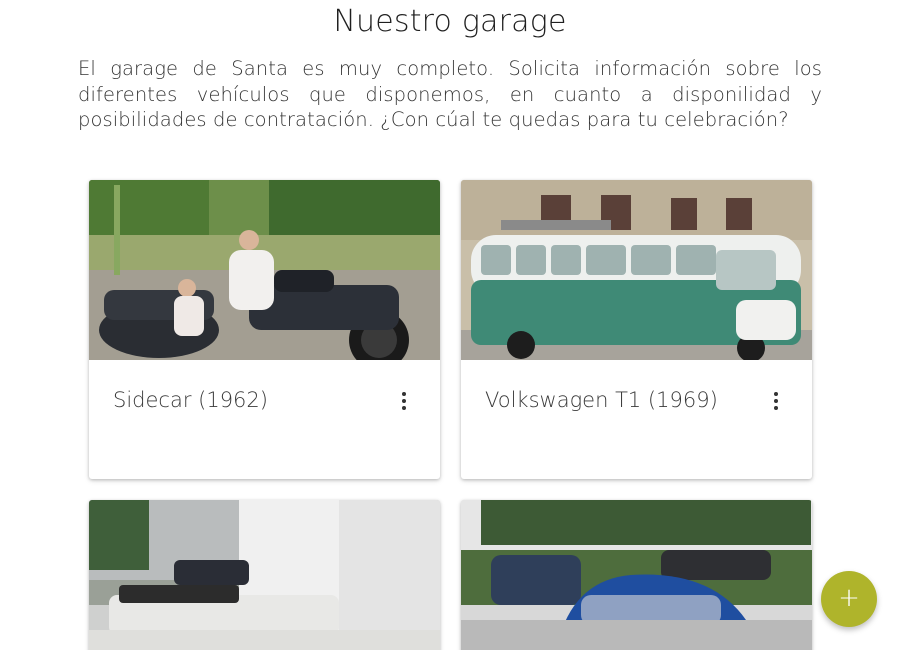  I want to click on add-button: +, so click(849, 599).